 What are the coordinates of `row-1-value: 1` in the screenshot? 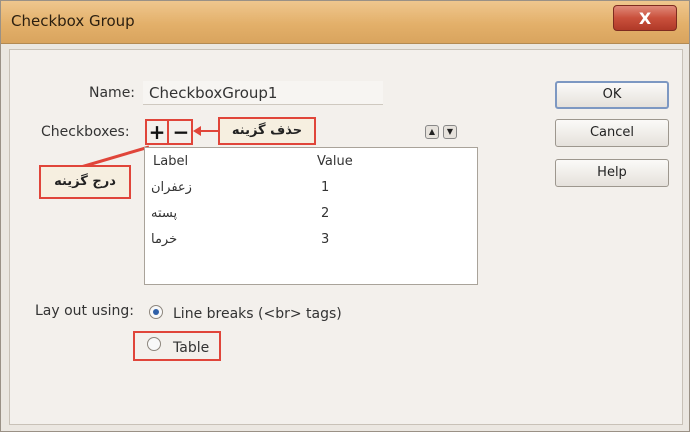 It's located at (325, 187).